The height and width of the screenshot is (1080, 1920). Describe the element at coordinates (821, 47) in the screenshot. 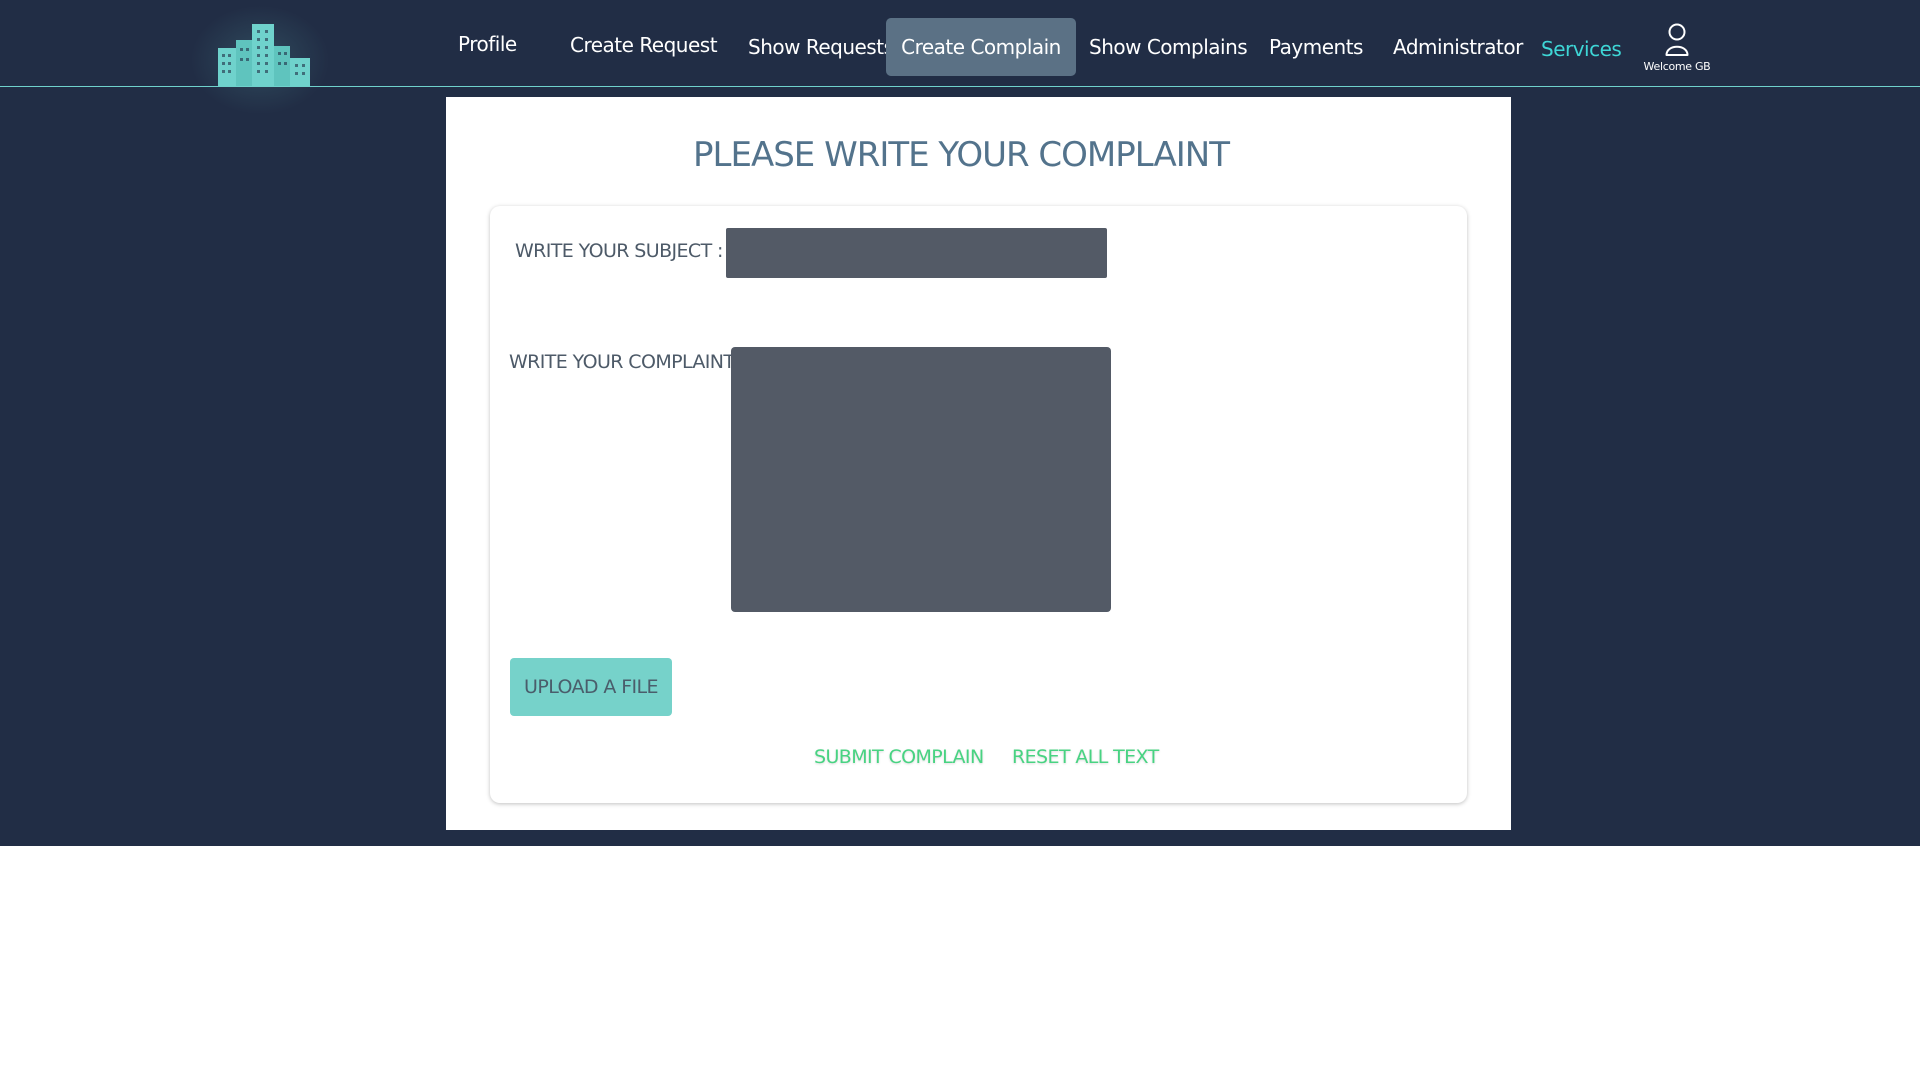

I see `nav-show-requests: Show Requests` at that location.